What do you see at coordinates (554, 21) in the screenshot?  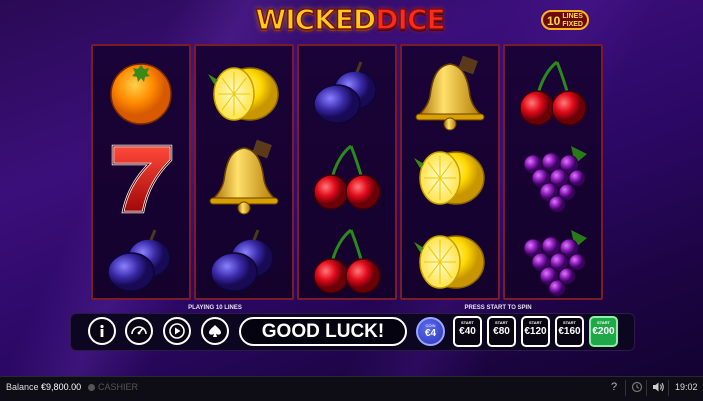 I see `lines-count: 10` at bounding box center [554, 21].